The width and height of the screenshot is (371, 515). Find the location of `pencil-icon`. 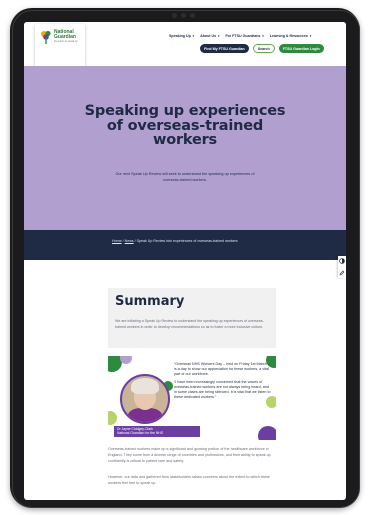

pencil-icon is located at coordinates (342, 273).